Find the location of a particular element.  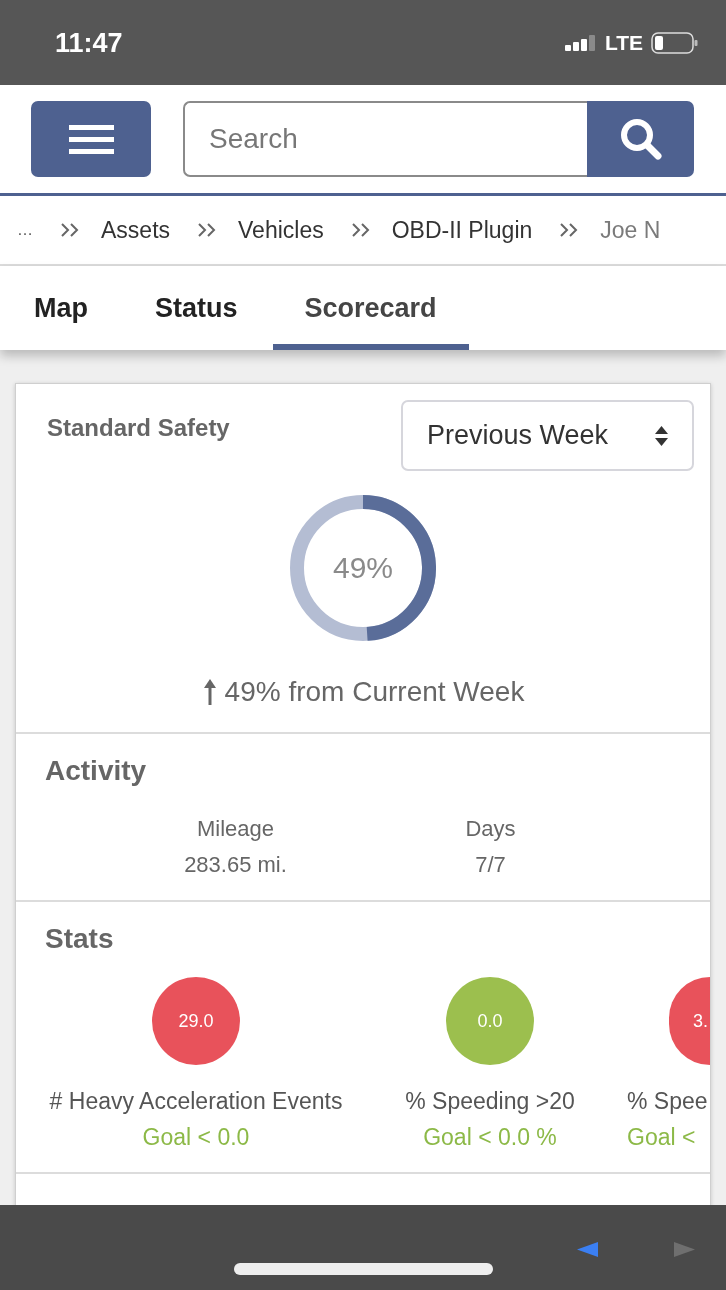

metric-label: Mileage is located at coordinates (235, 829).